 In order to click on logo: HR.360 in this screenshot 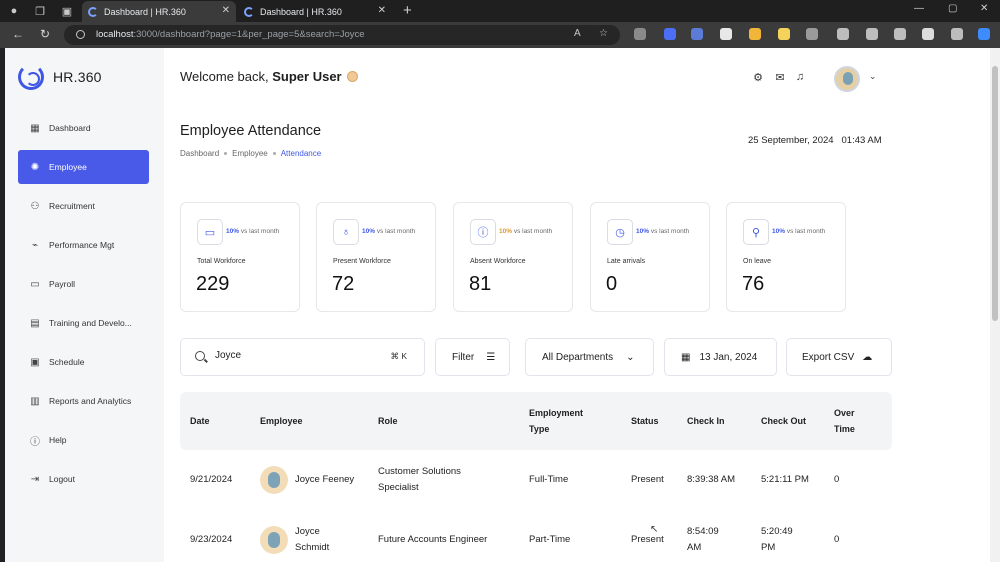, I will do `click(60, 77)`.